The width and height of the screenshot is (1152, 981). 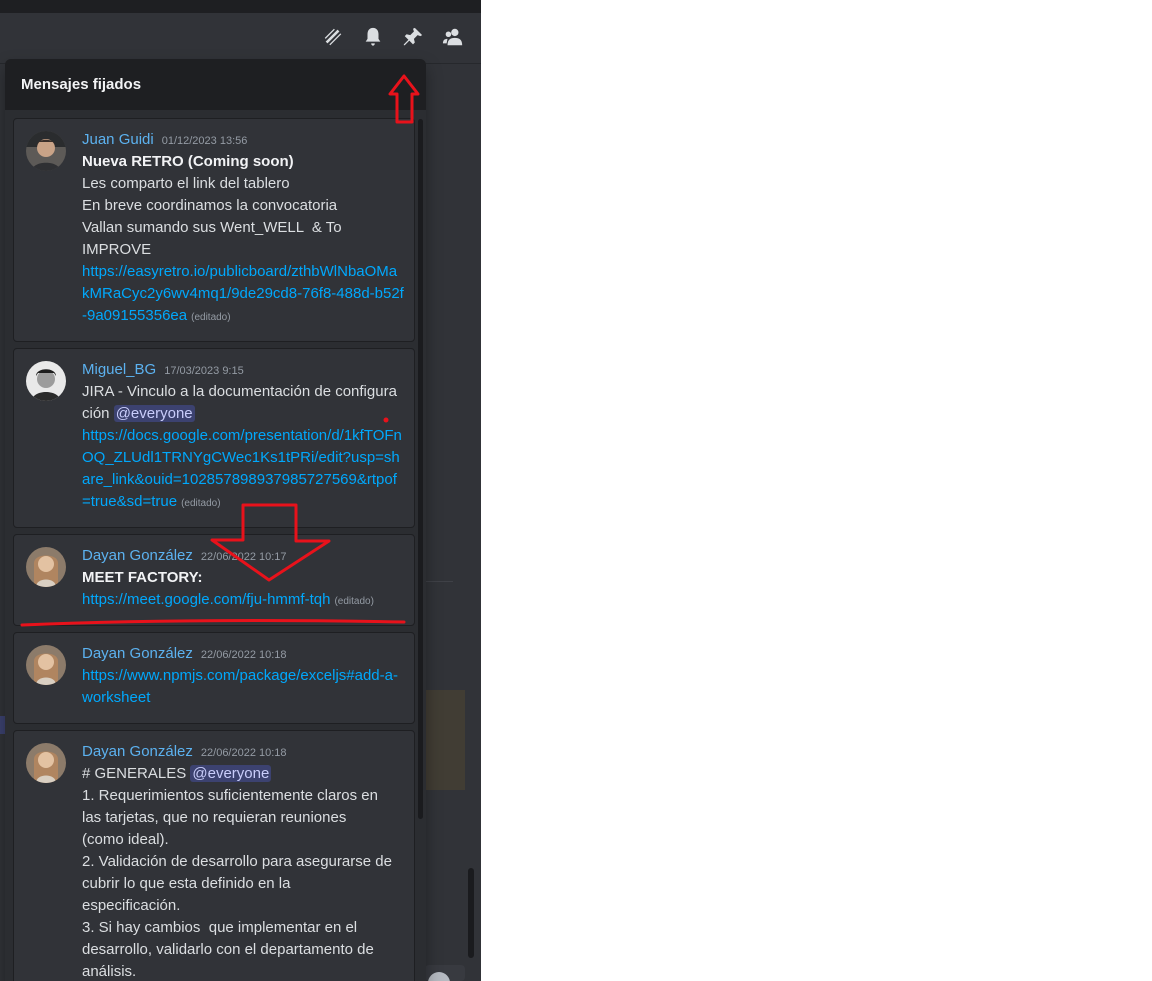 What do you see at coordinates (214, 817) in the screenshot?
I see `message-line: las tarjetas, que no requieran reuniones` at bounding box center [214, 817].